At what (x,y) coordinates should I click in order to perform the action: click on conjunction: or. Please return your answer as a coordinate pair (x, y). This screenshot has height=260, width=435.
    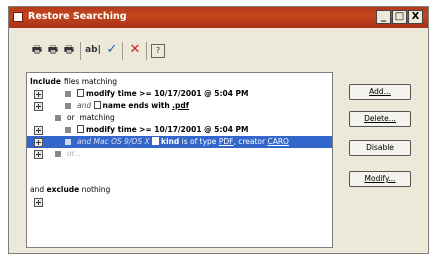
    Looking at the image, I should click on (71, 117).